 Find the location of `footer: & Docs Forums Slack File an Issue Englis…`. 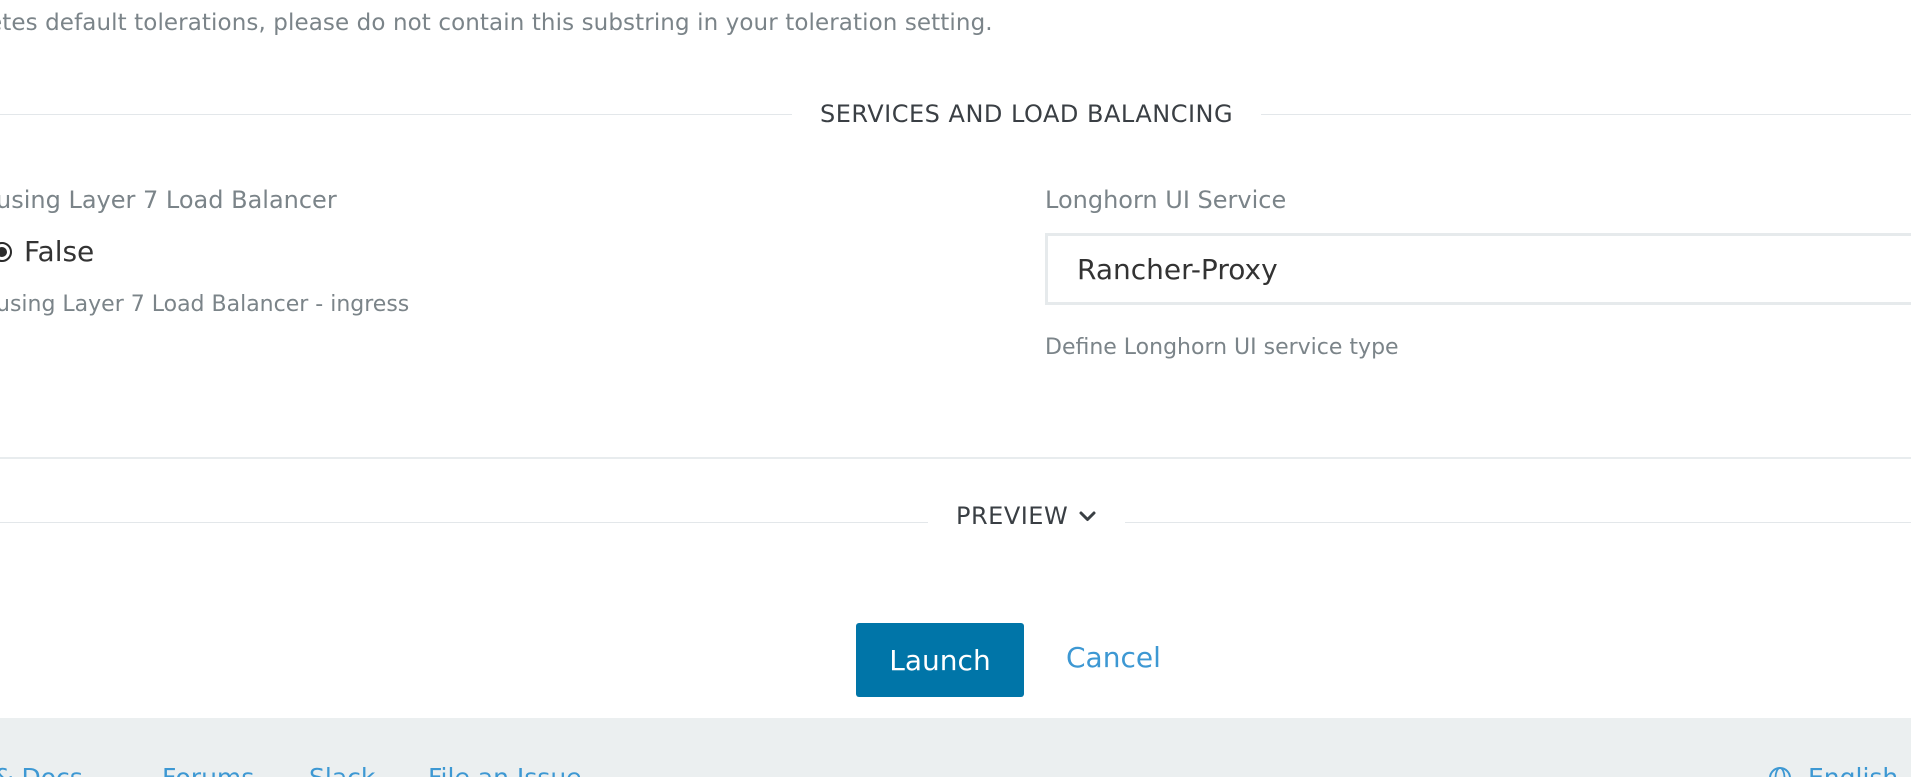

footer: & Docs Forums Slack File an Issue Englis… is located at coordinates (955, 747).